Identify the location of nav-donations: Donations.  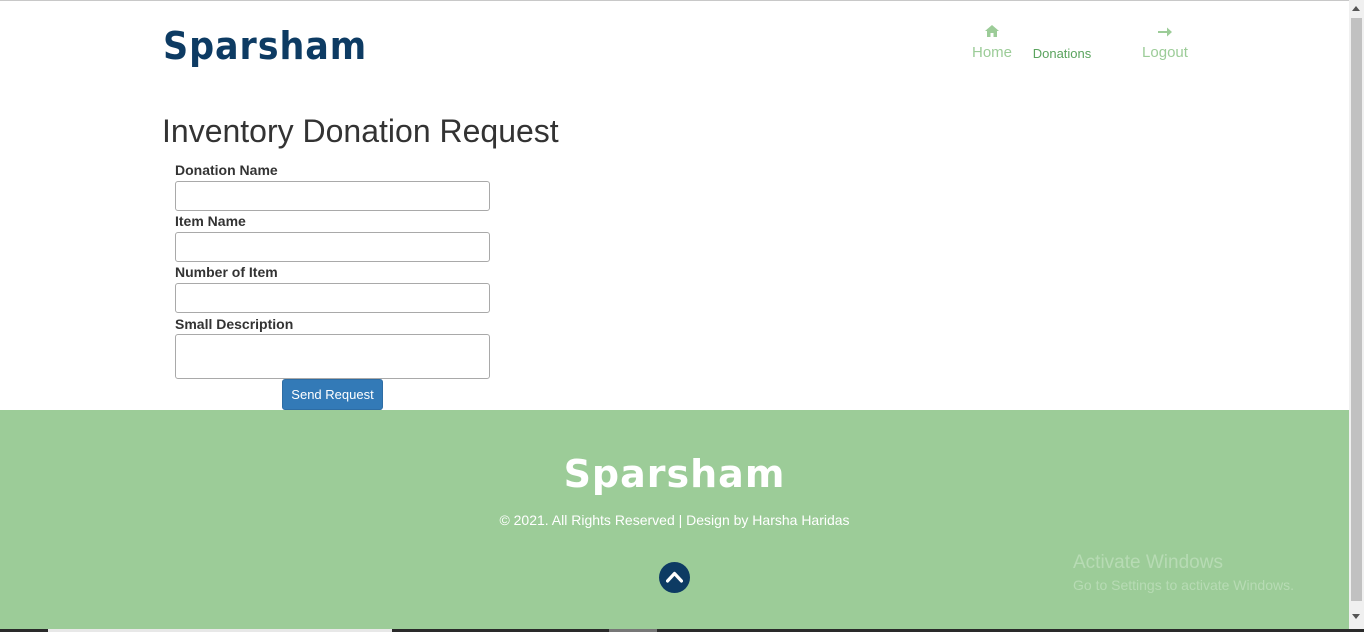
(1062, 53).